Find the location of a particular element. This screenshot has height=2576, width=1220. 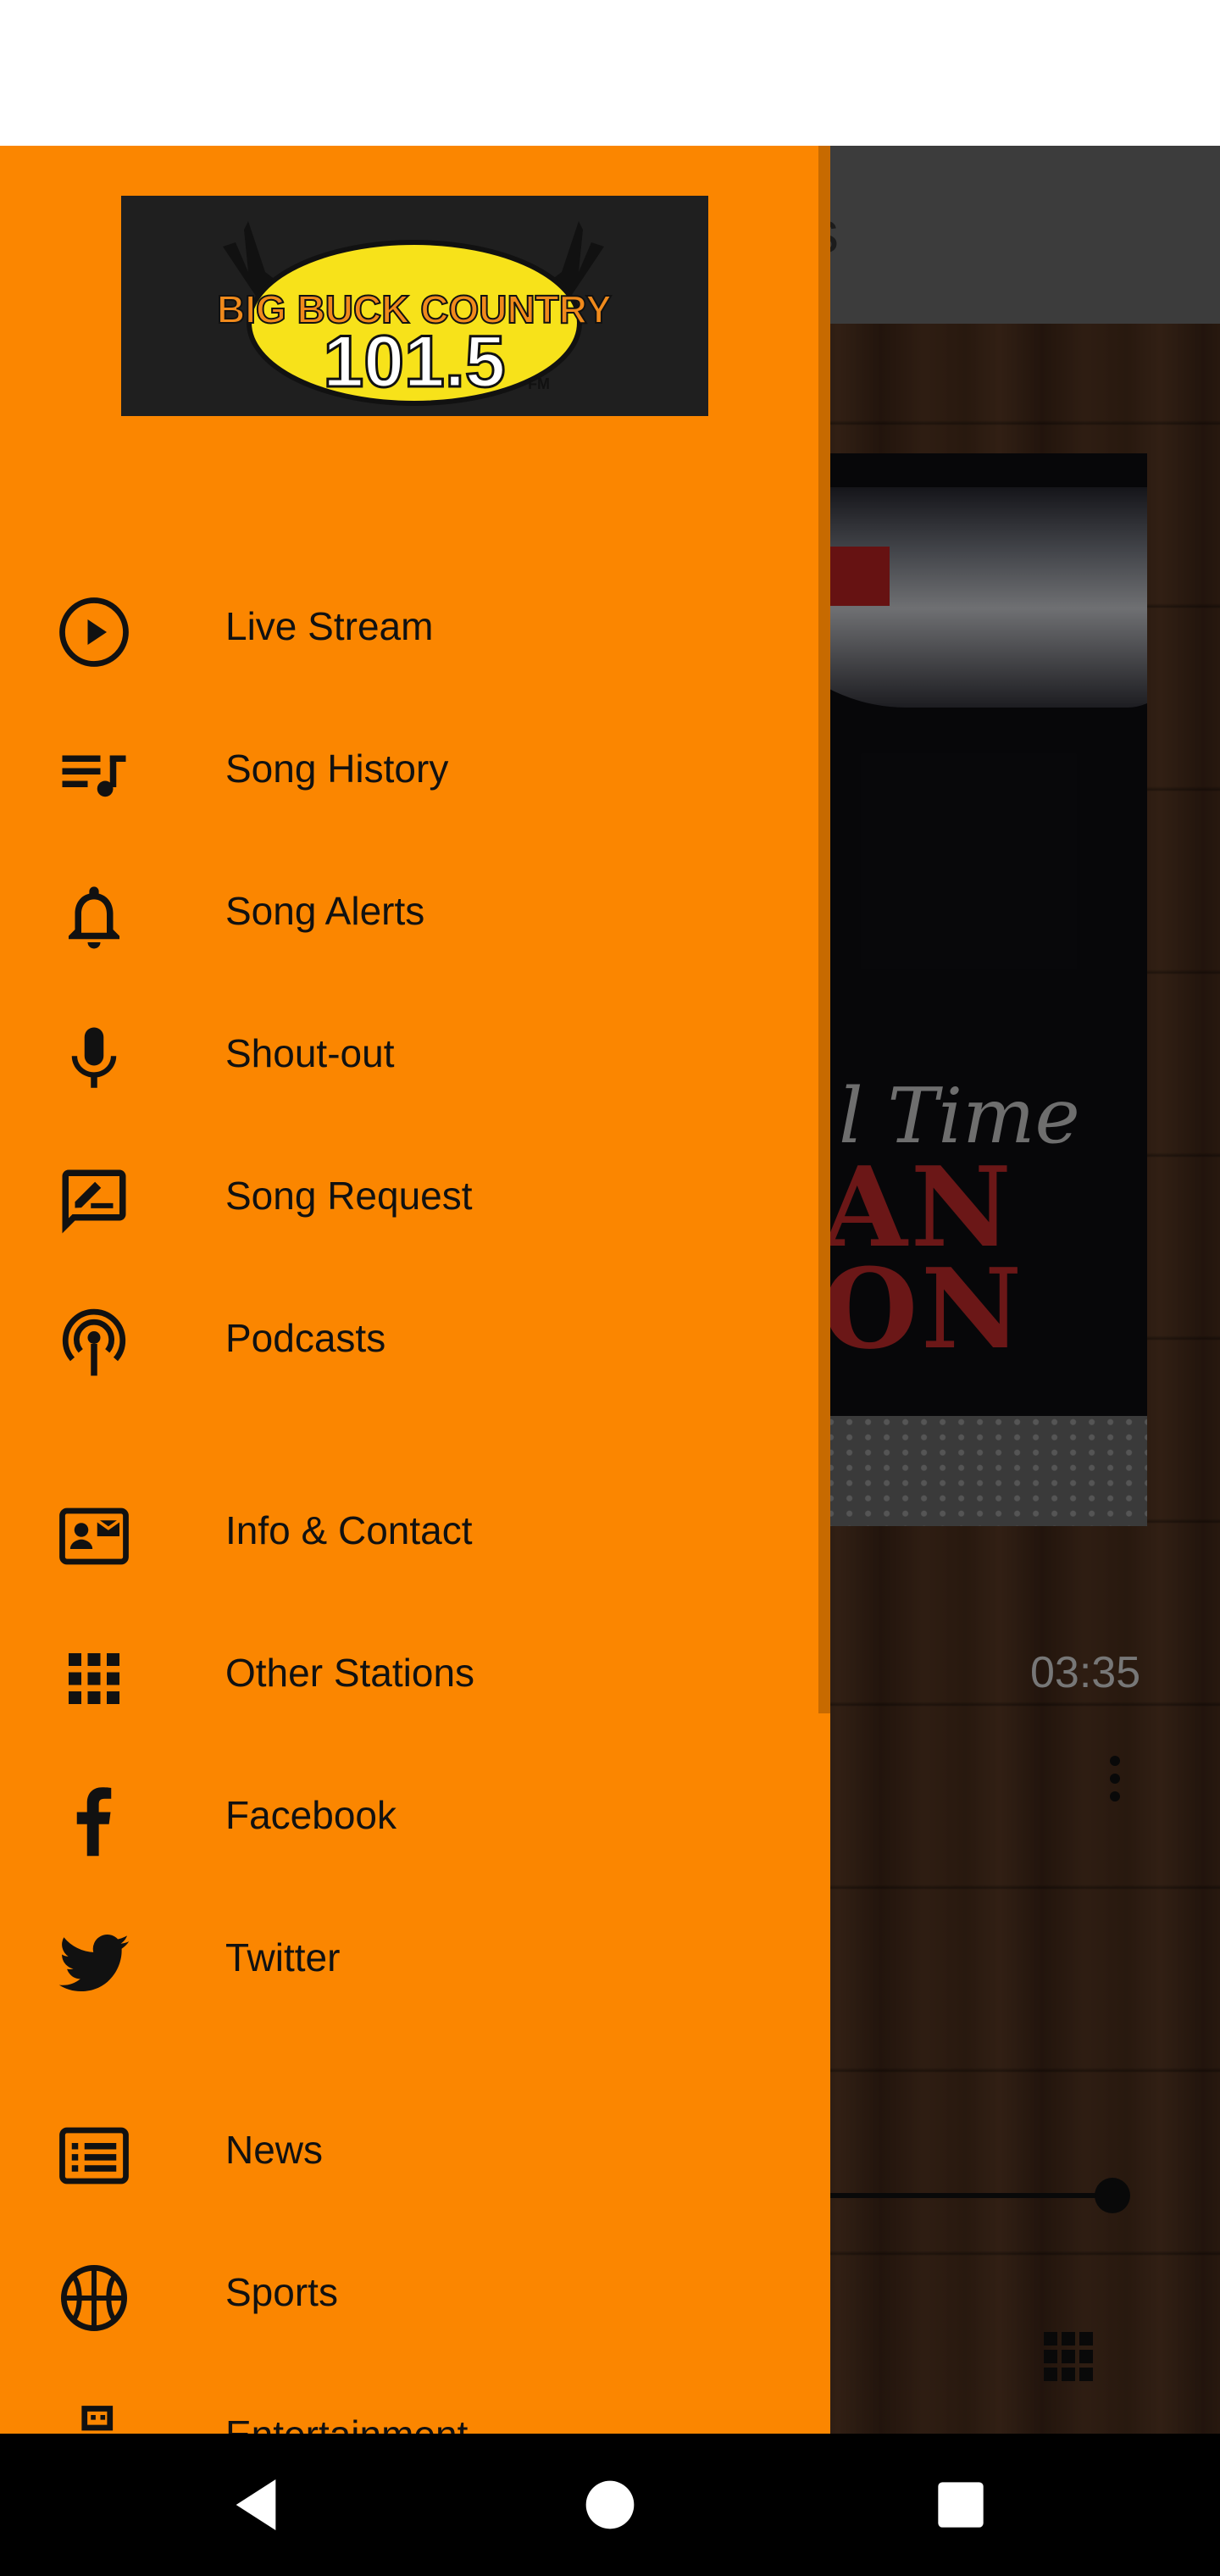

drawer-item-label: Live Stream is located at coordinates (329, 626).